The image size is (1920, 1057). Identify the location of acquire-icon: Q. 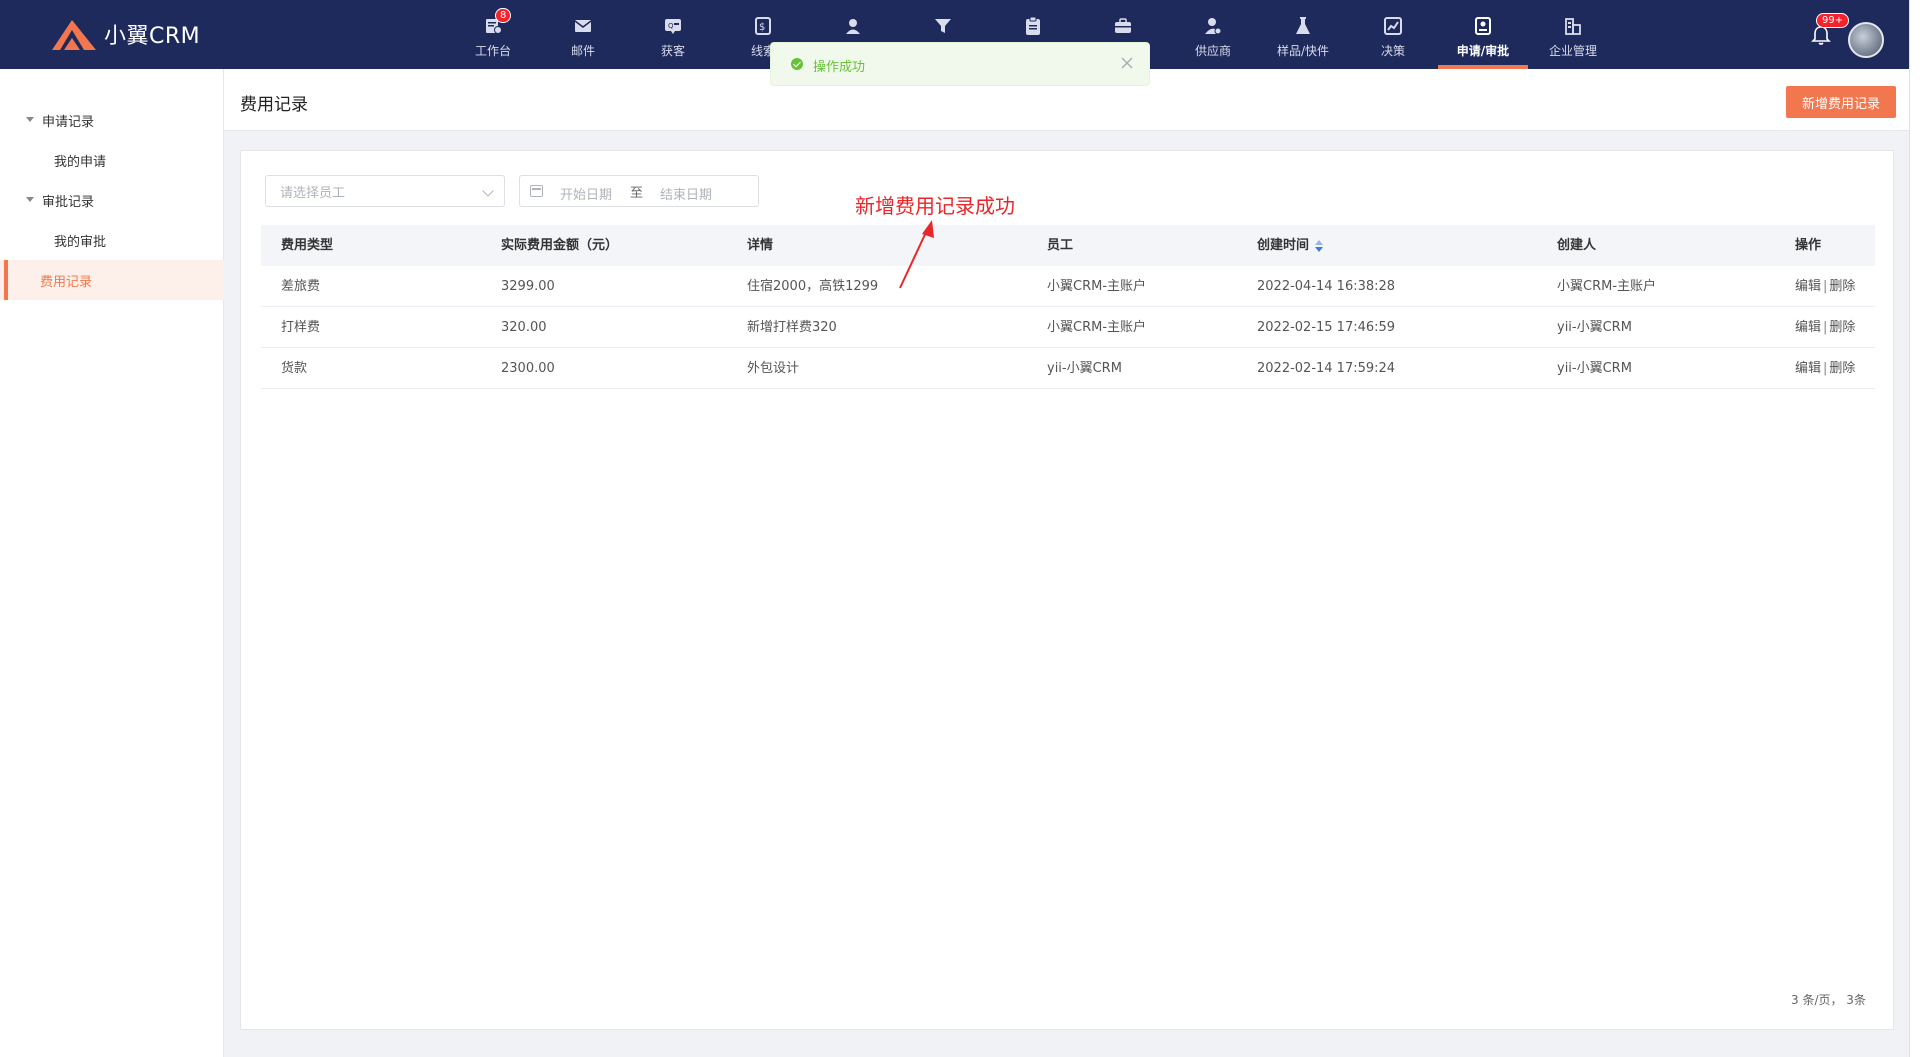
(673, 26).